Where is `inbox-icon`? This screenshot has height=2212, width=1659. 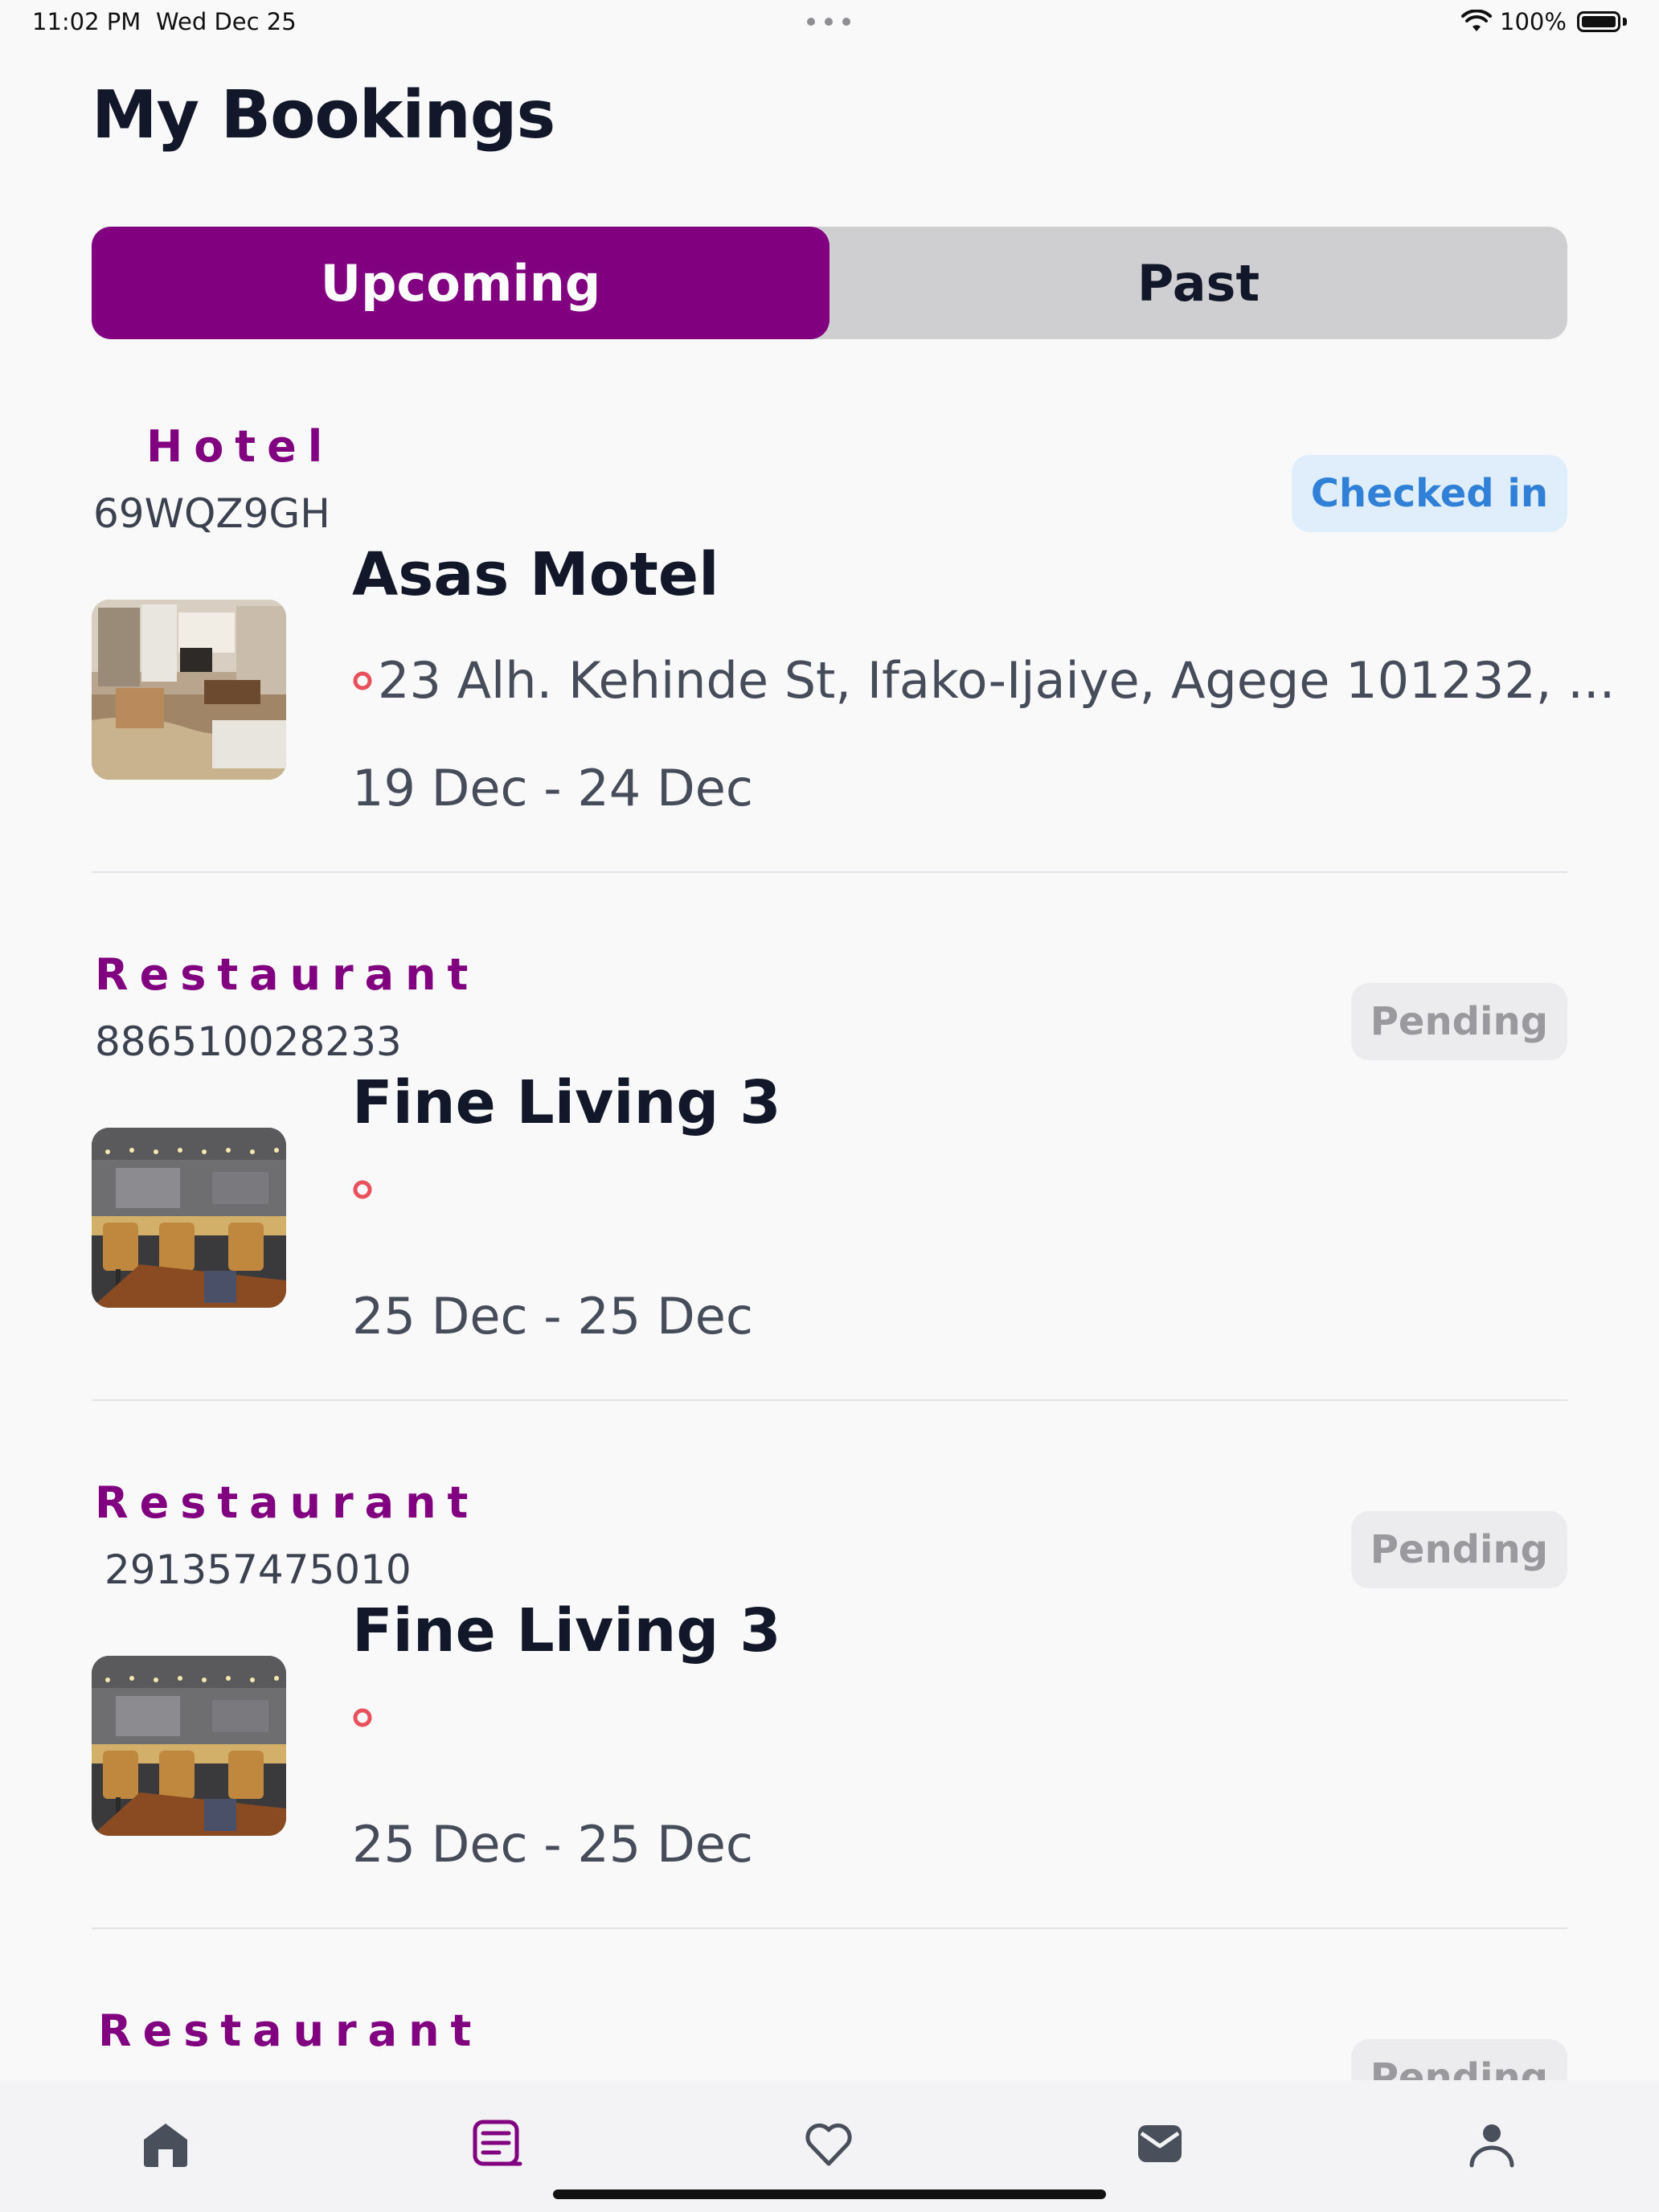 inbox-icon is located at coordinates (1160, 2144).